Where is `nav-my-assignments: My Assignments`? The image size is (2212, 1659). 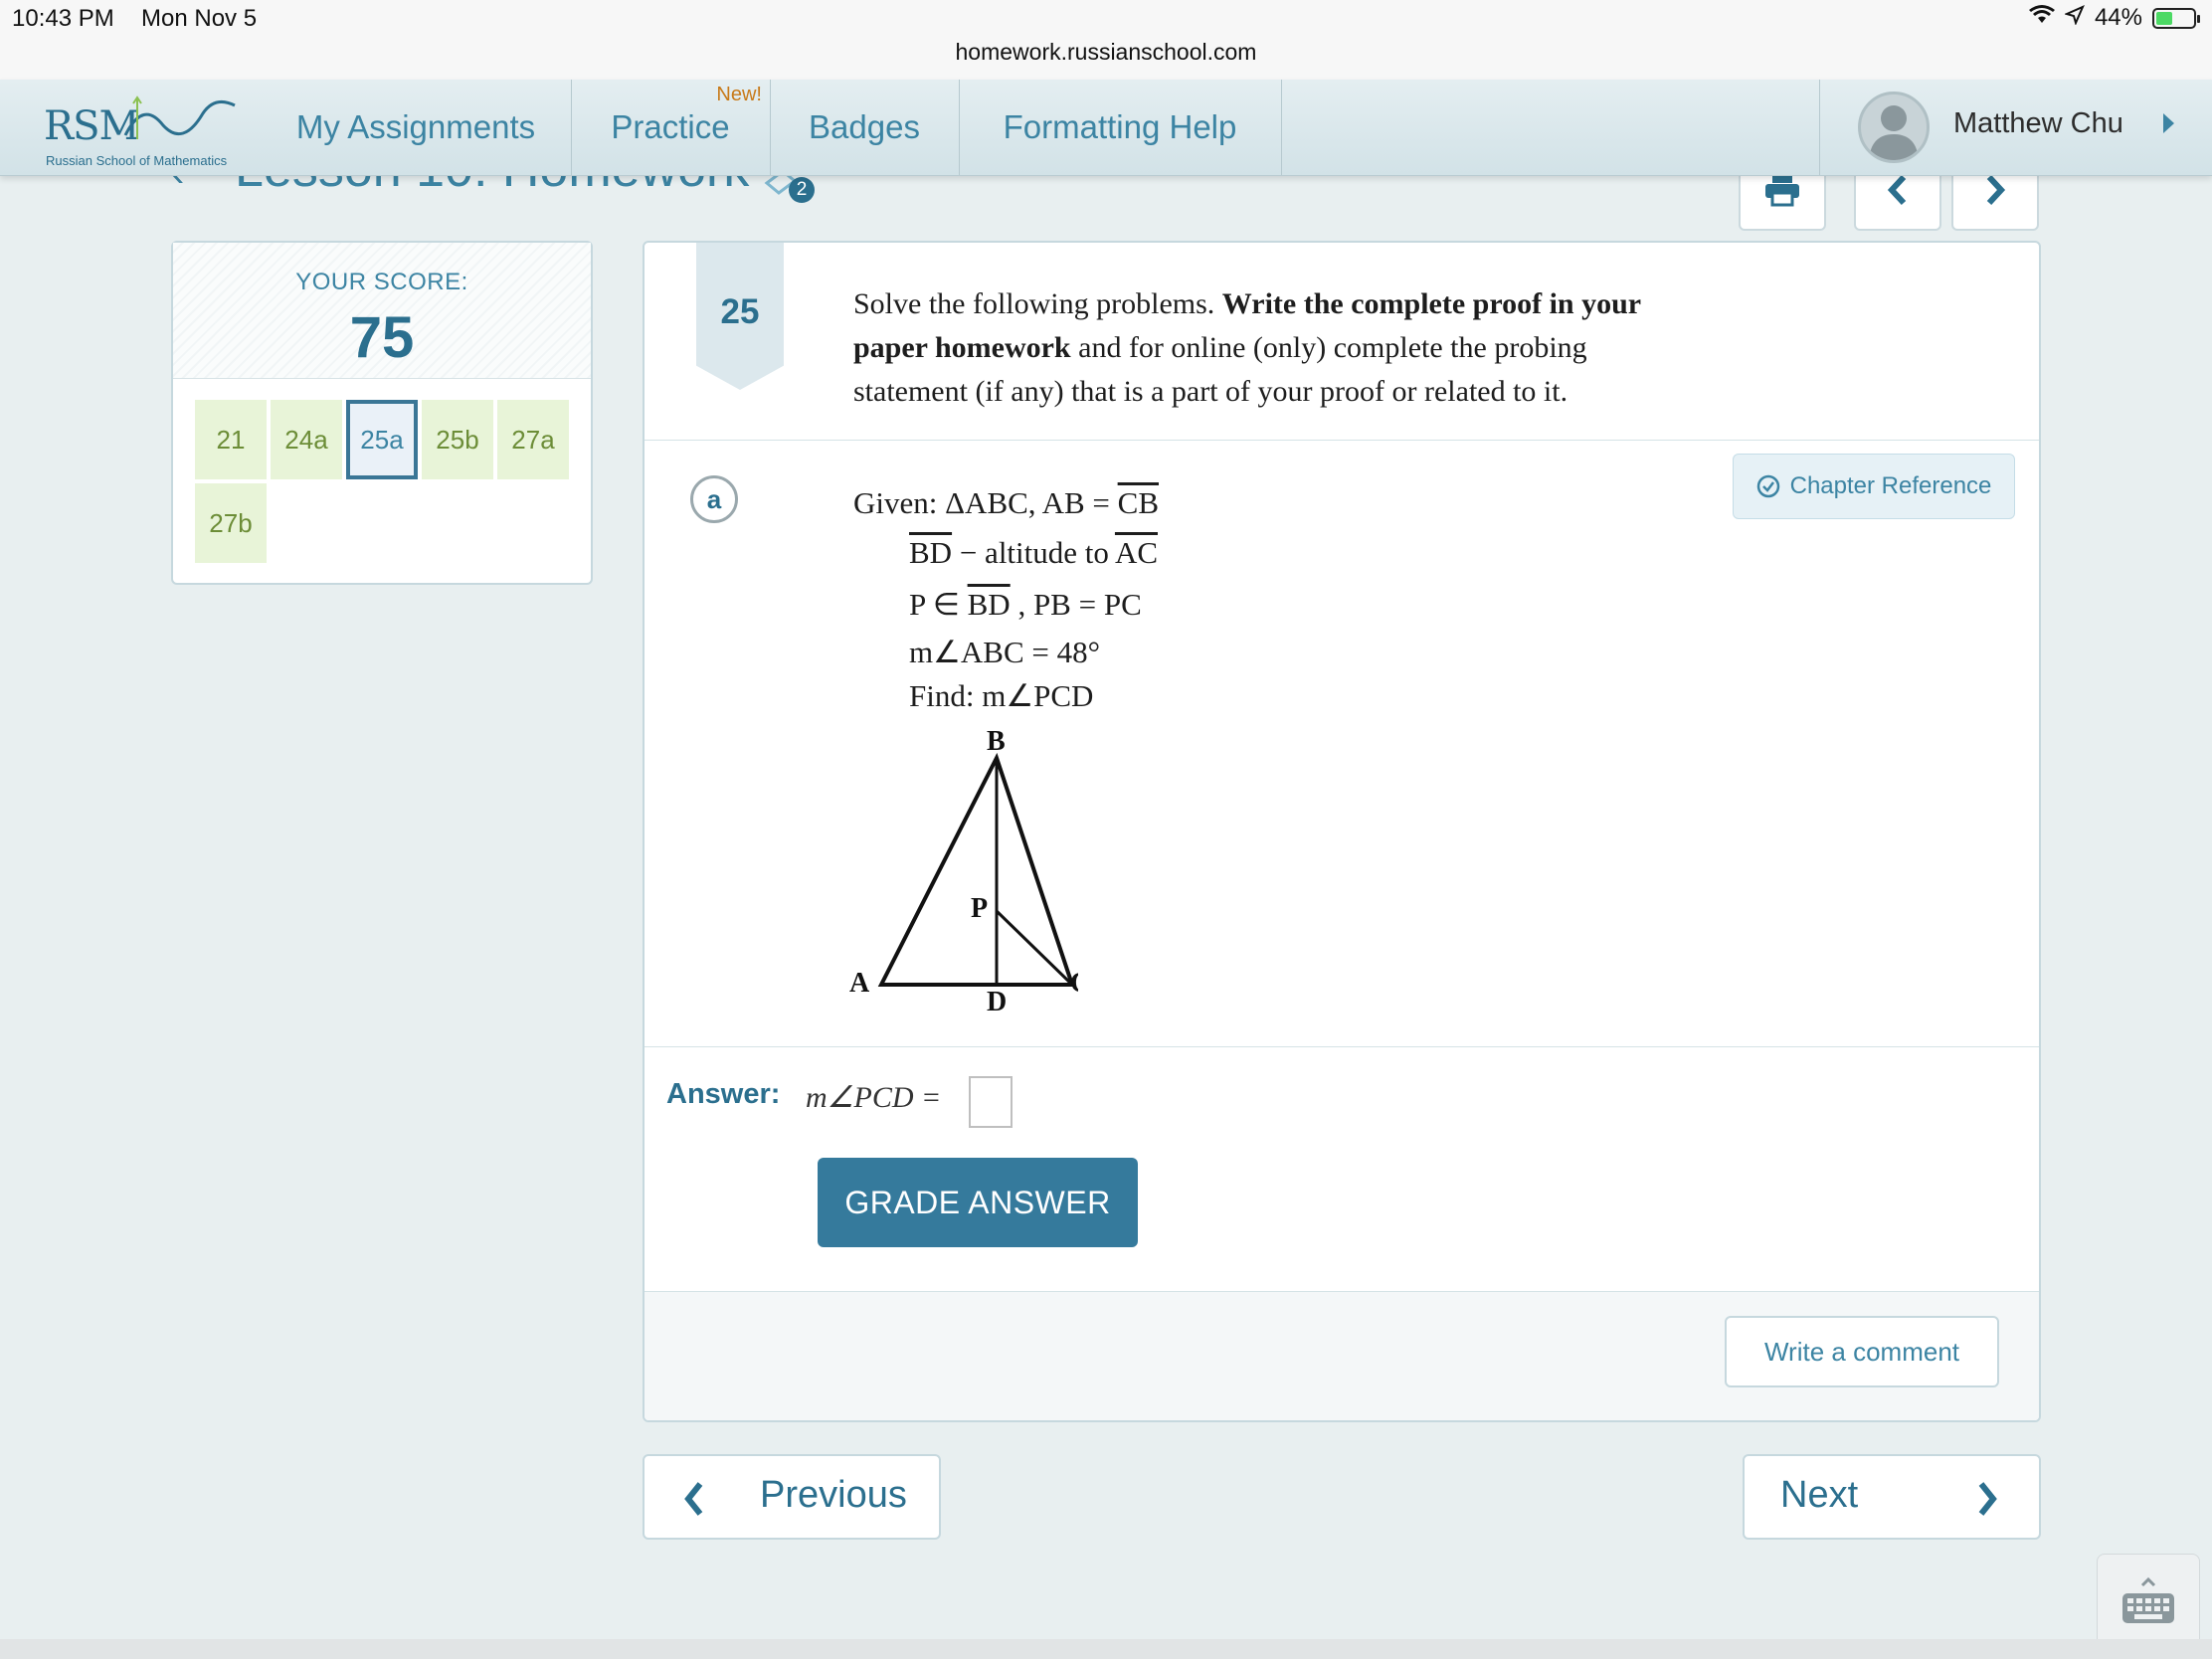 nav-my-assignments: My Assignments is located at coordinates (416, 127).